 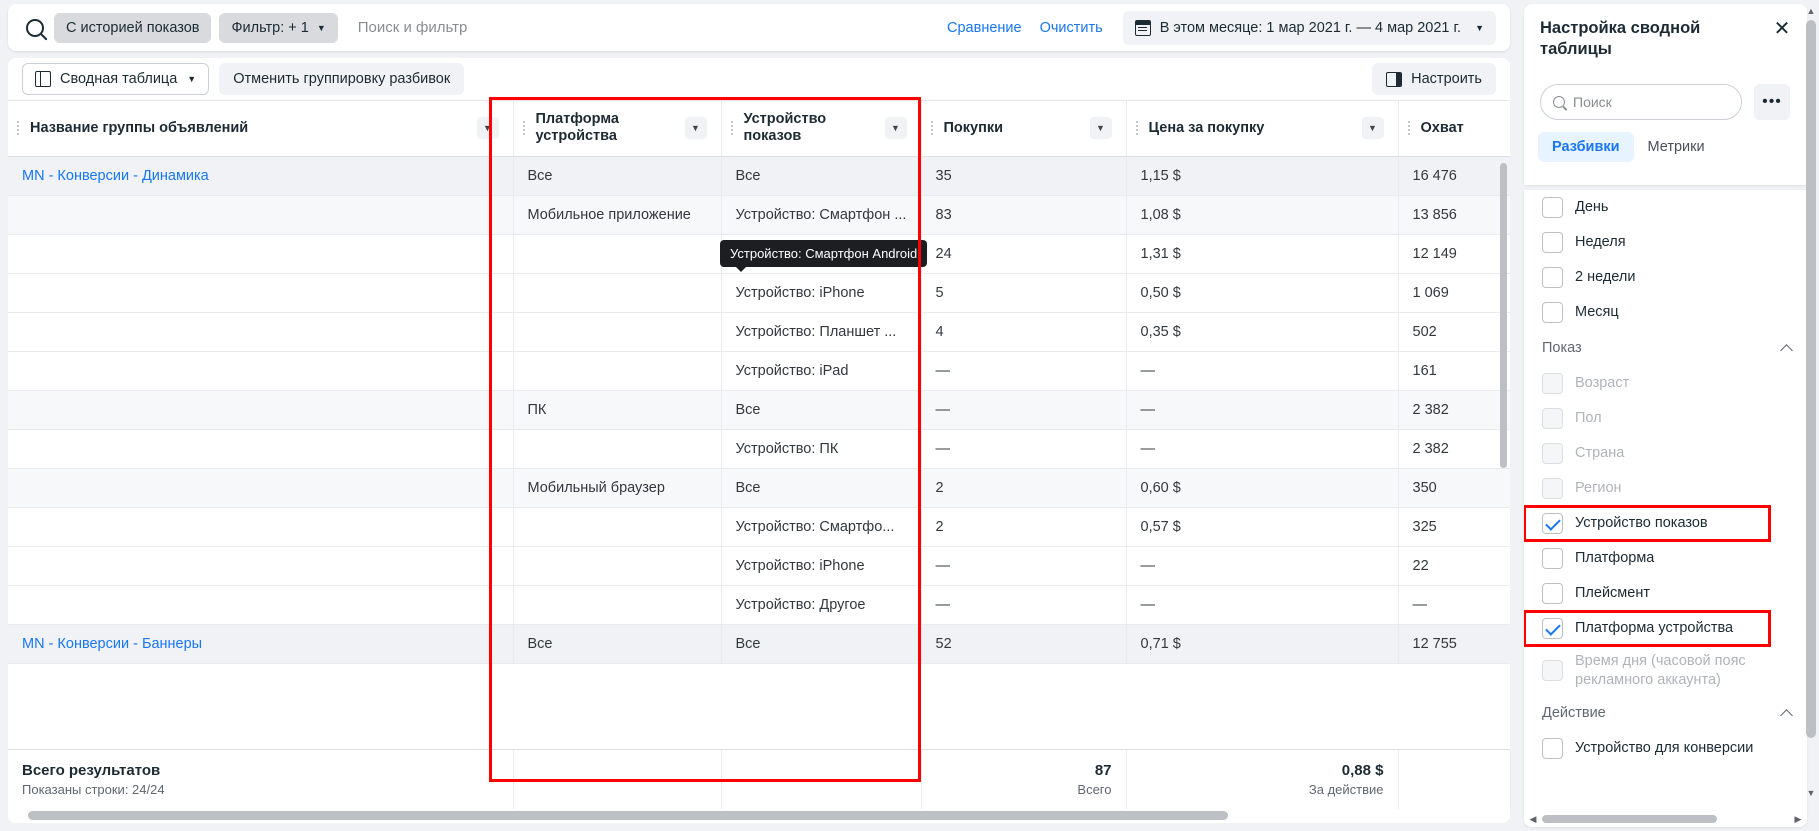 I want to click on table-row: Устройство: Смартфо... 24 1,31 $ 12 149, so click(x=759, y=254).